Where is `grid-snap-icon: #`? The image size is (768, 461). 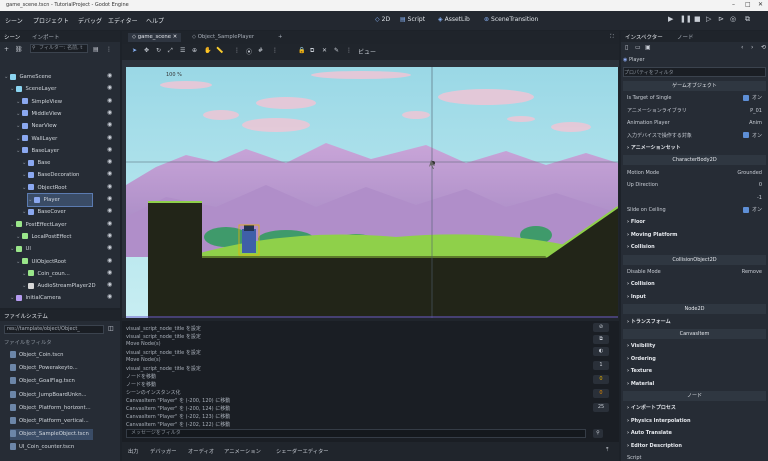
grid-snap-icon: # is located at coordinates (260, 50).